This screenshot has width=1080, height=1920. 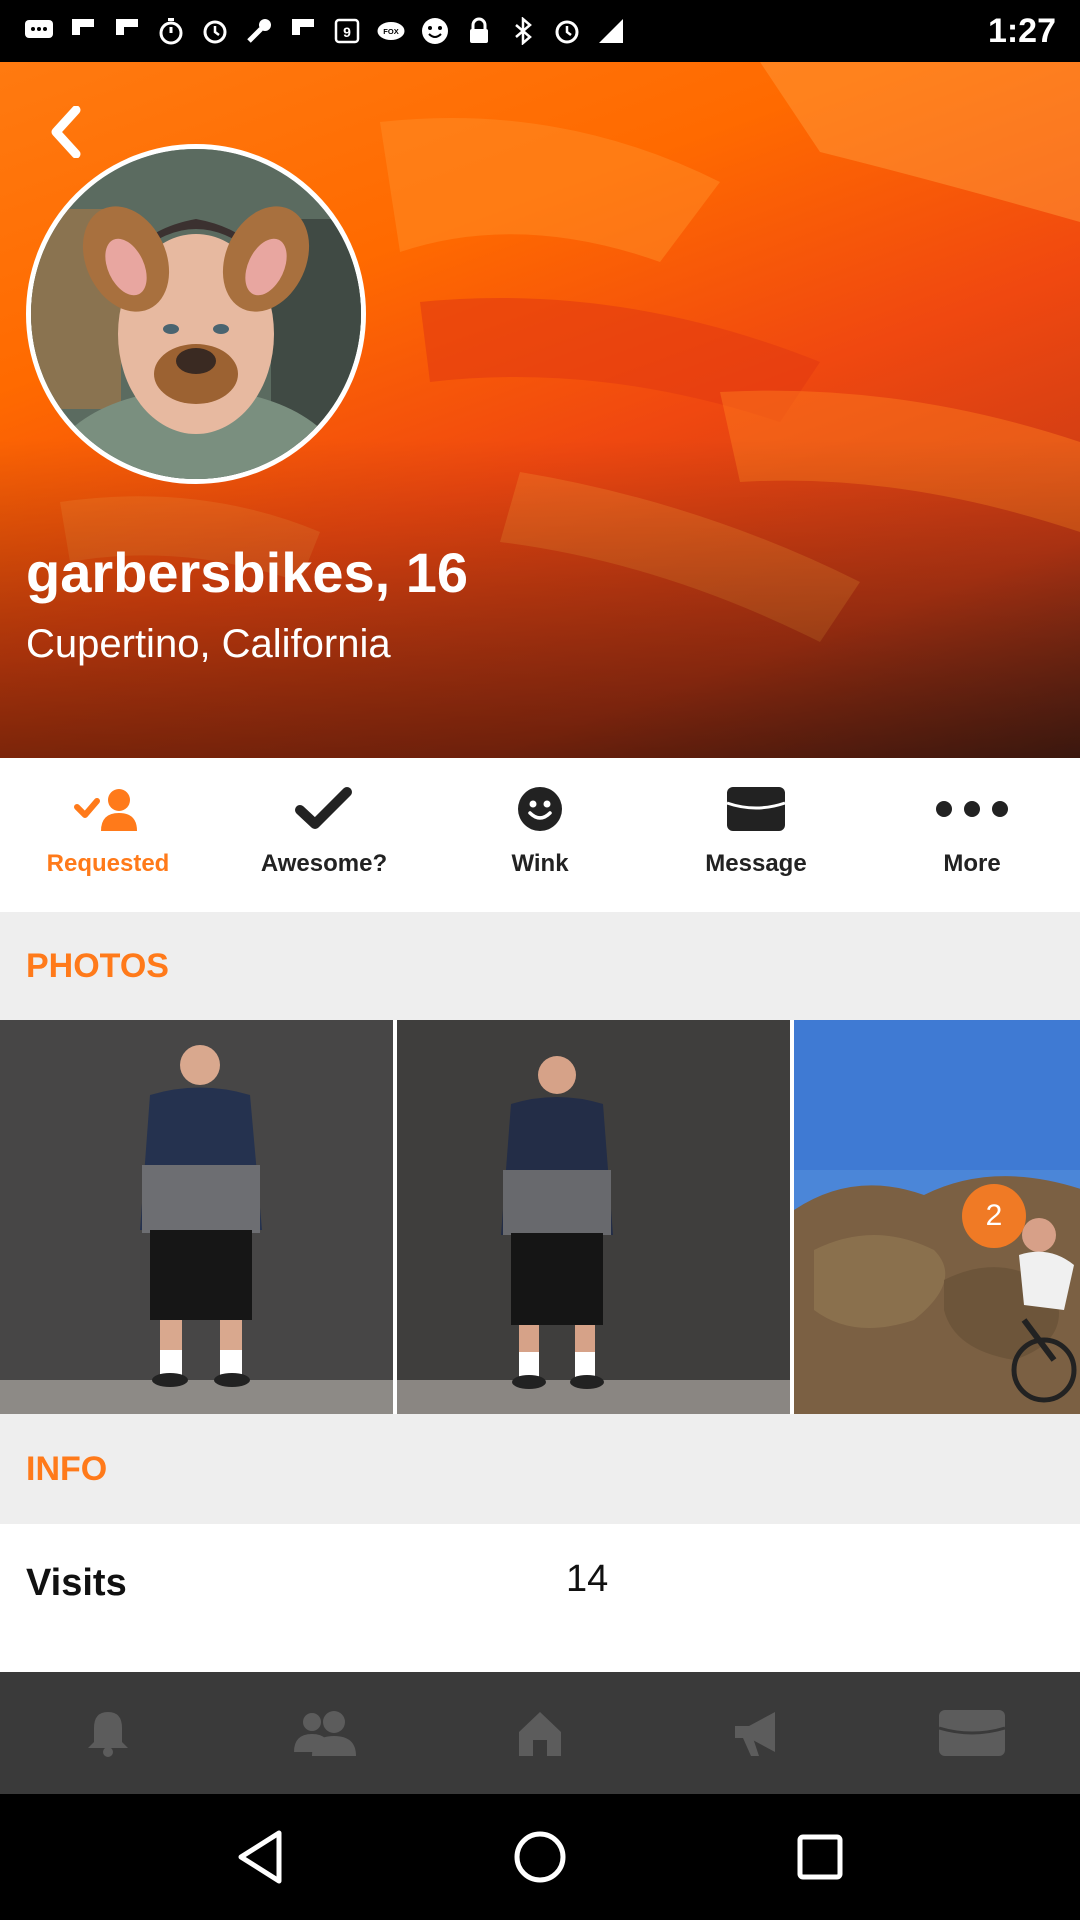 What do you see at coordinates (259, 31) in the screenshot?
I see `wrench-icon` at bounding box center [259, 31].